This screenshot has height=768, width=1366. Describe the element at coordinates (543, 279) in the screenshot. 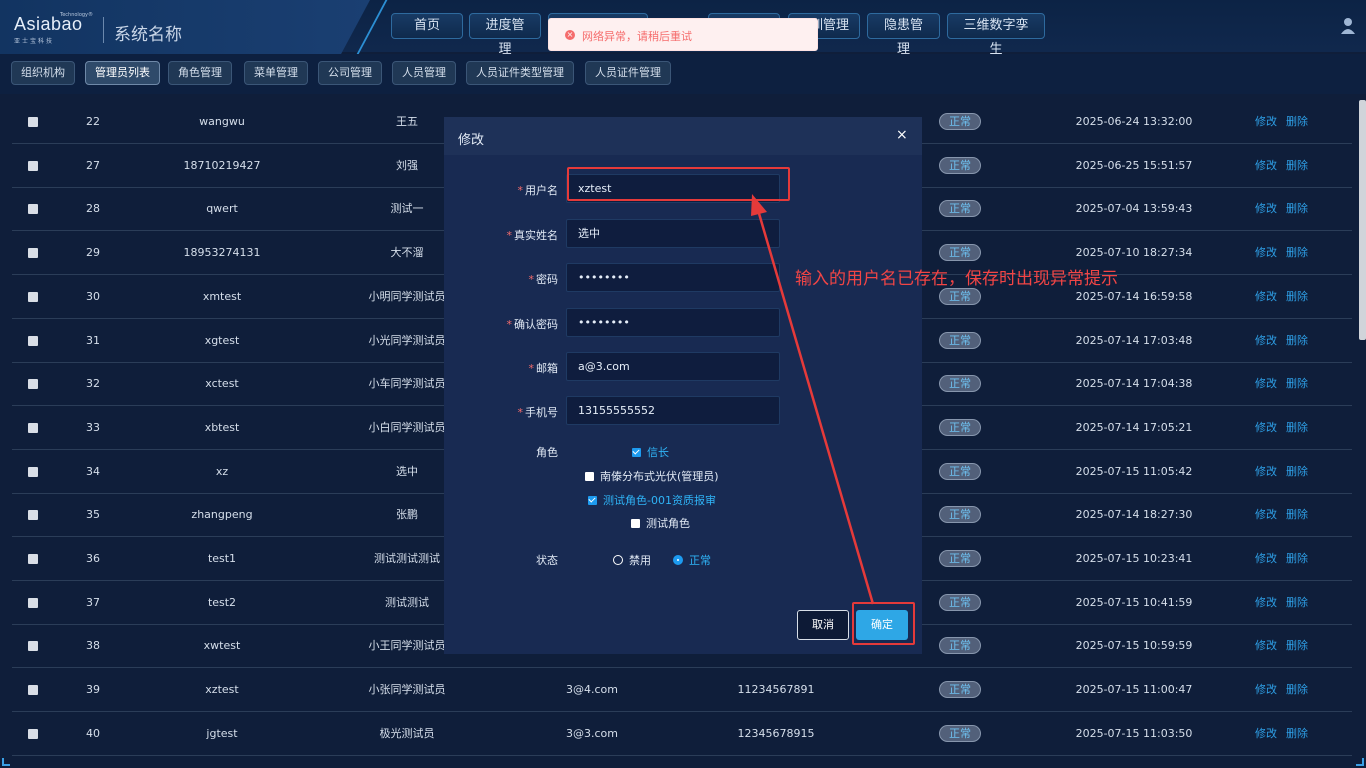

I see `password-label: * 密码` at that location.